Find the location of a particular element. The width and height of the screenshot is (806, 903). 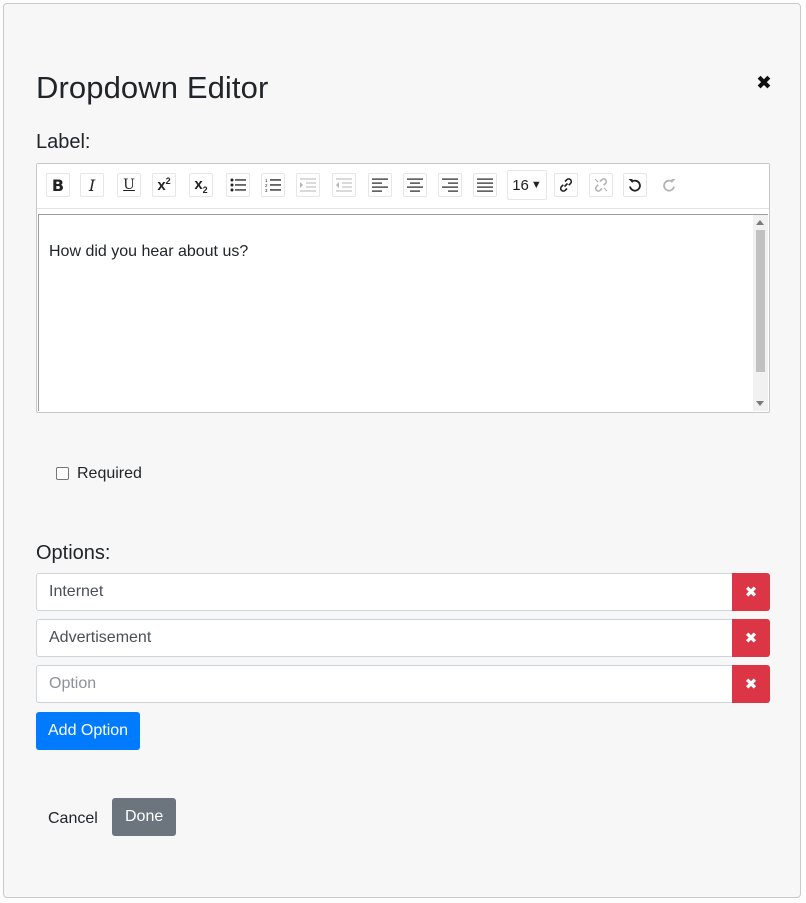

superscript-icon: x2 is located at coordinates (164, 185).